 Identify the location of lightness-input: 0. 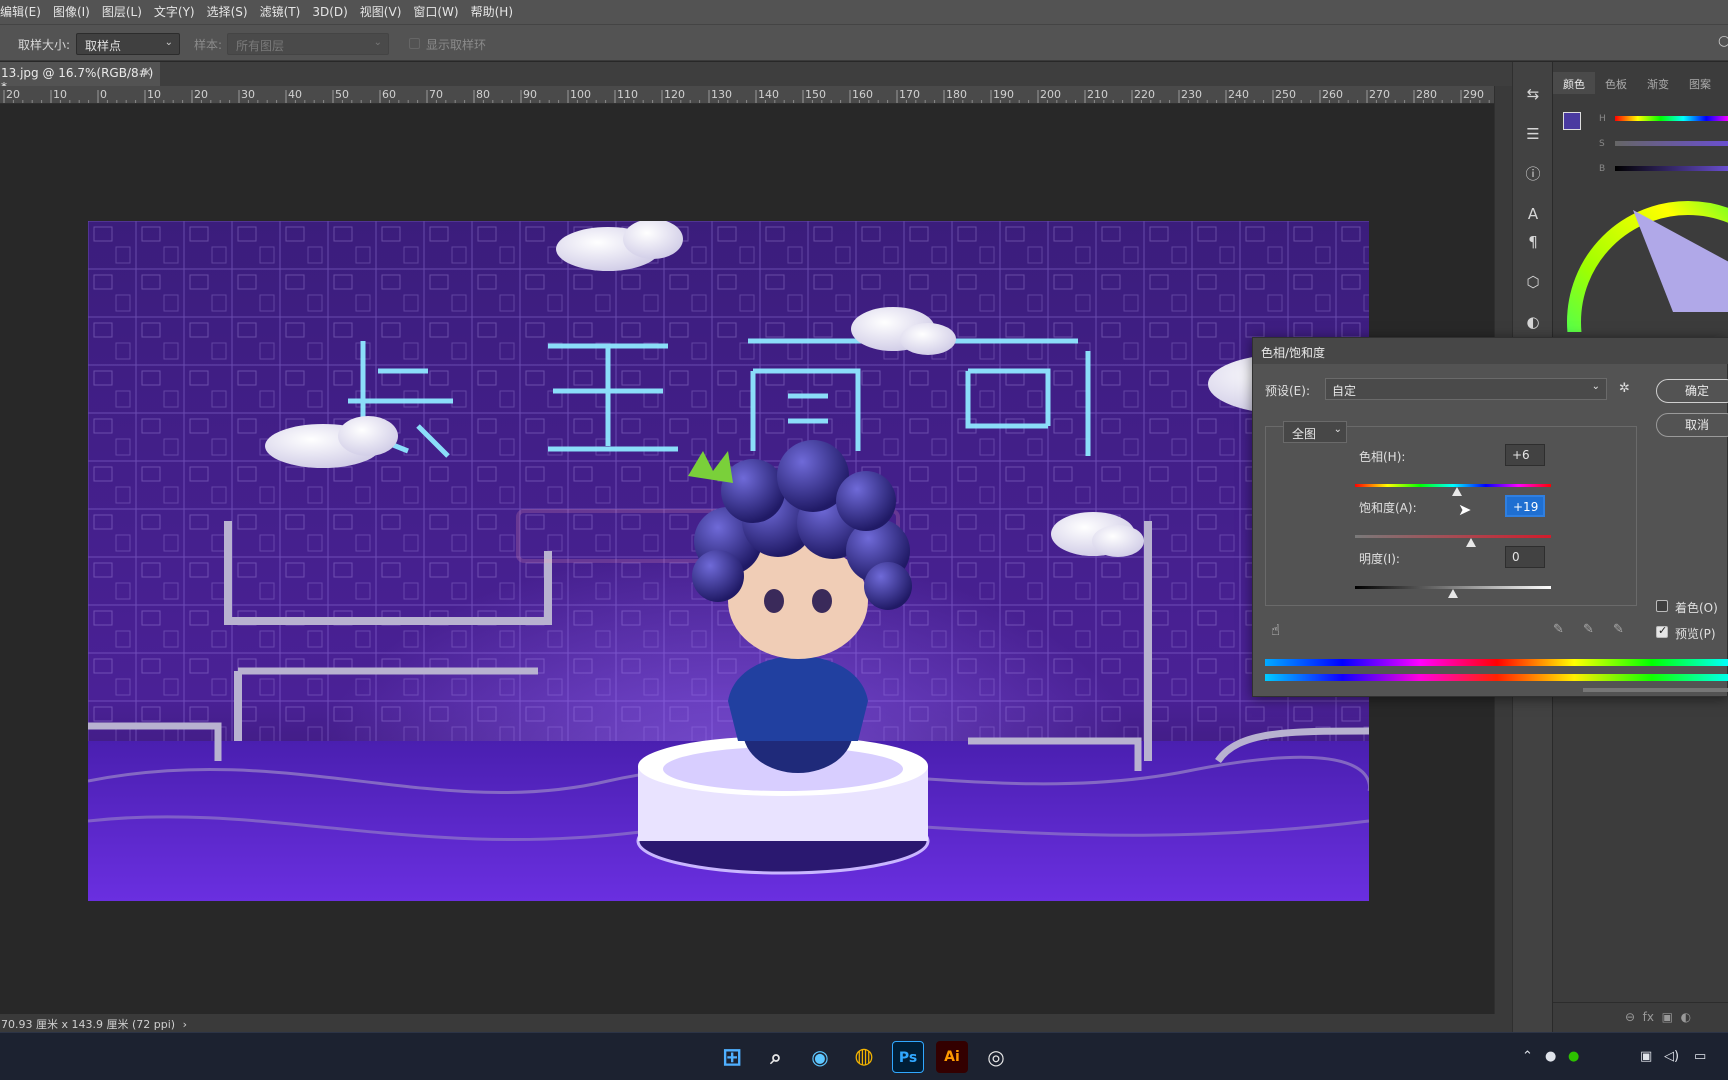
(1525, 557).